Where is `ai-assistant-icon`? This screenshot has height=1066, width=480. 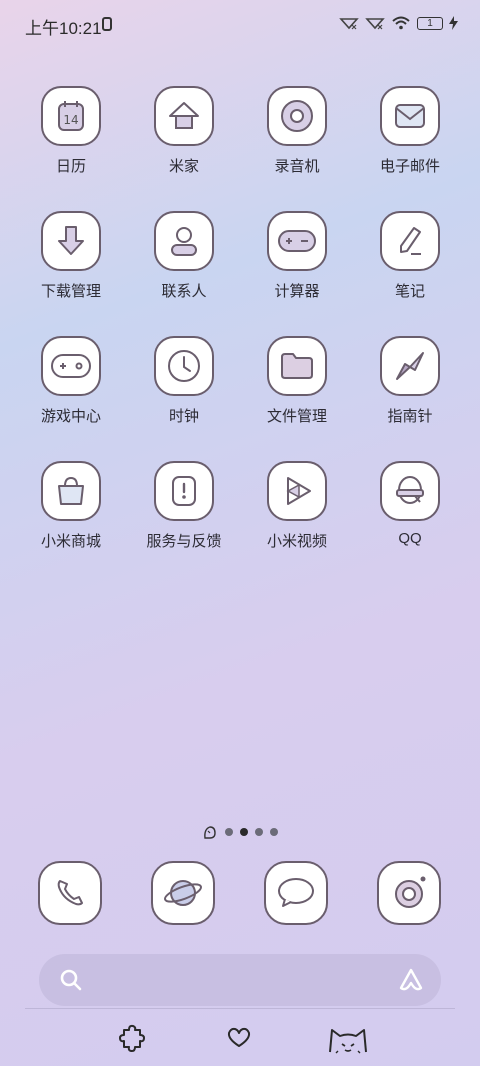 ai-assistant-icon is located at coordinates (411, 980).